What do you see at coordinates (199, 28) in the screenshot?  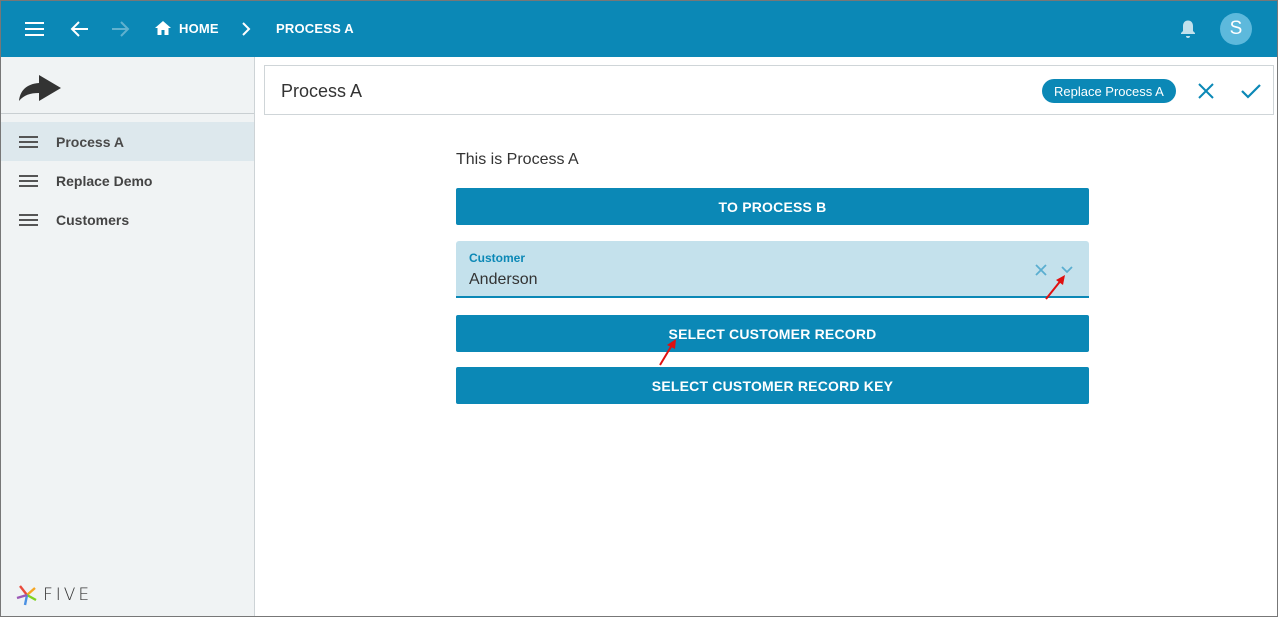 I see `breadcrumb-home: HOME` at bounding box center [199, 28].